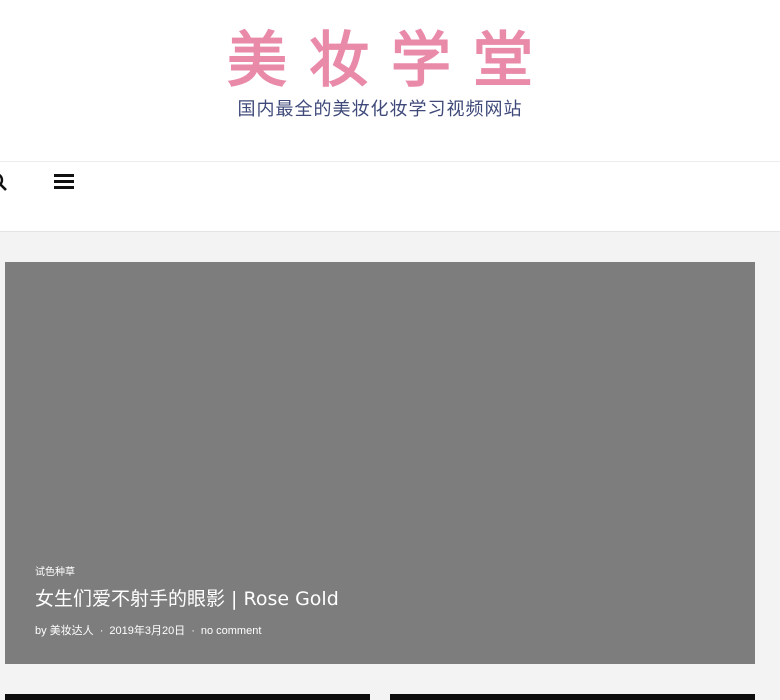 The image size is (780, 700). Describe the element at coordinates (187, 573) in the screenshot. I see `post-category-link: 试色种草` at that location.